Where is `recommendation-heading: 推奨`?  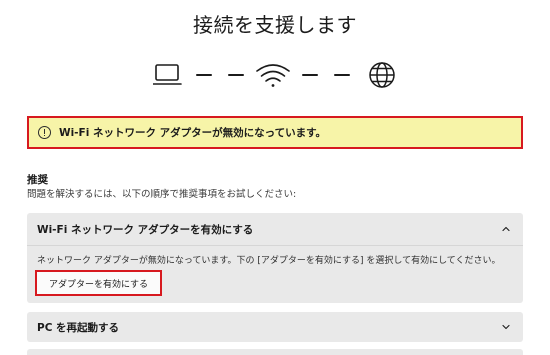
recommendation-heading: 推奨 is located at coordinates (37, 180).